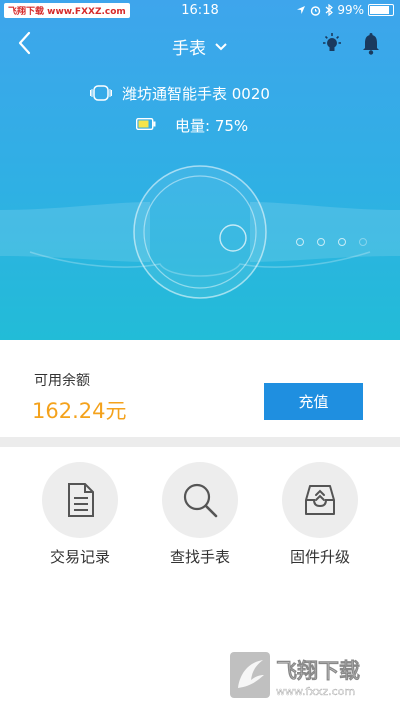 This screenshot has height=710, width=400. Describe the element at coordinates (189, 49) in the screenshot. I see `page-title: 手表` at that location.